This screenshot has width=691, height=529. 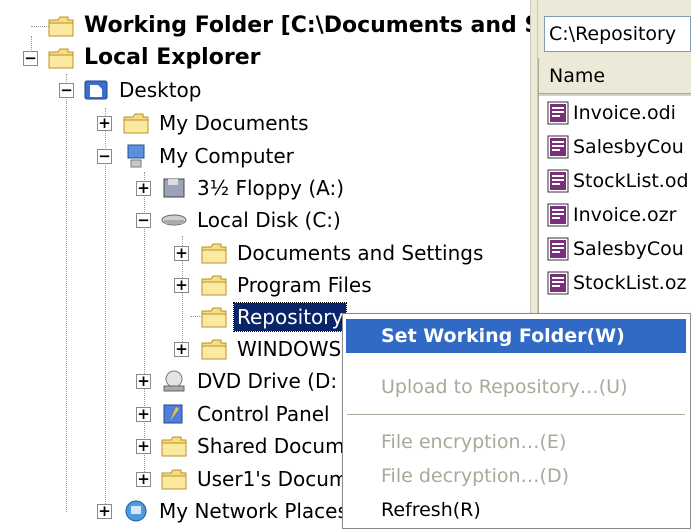 I want to click on tree-item-repository: Repository, so click(x=258, y=317).